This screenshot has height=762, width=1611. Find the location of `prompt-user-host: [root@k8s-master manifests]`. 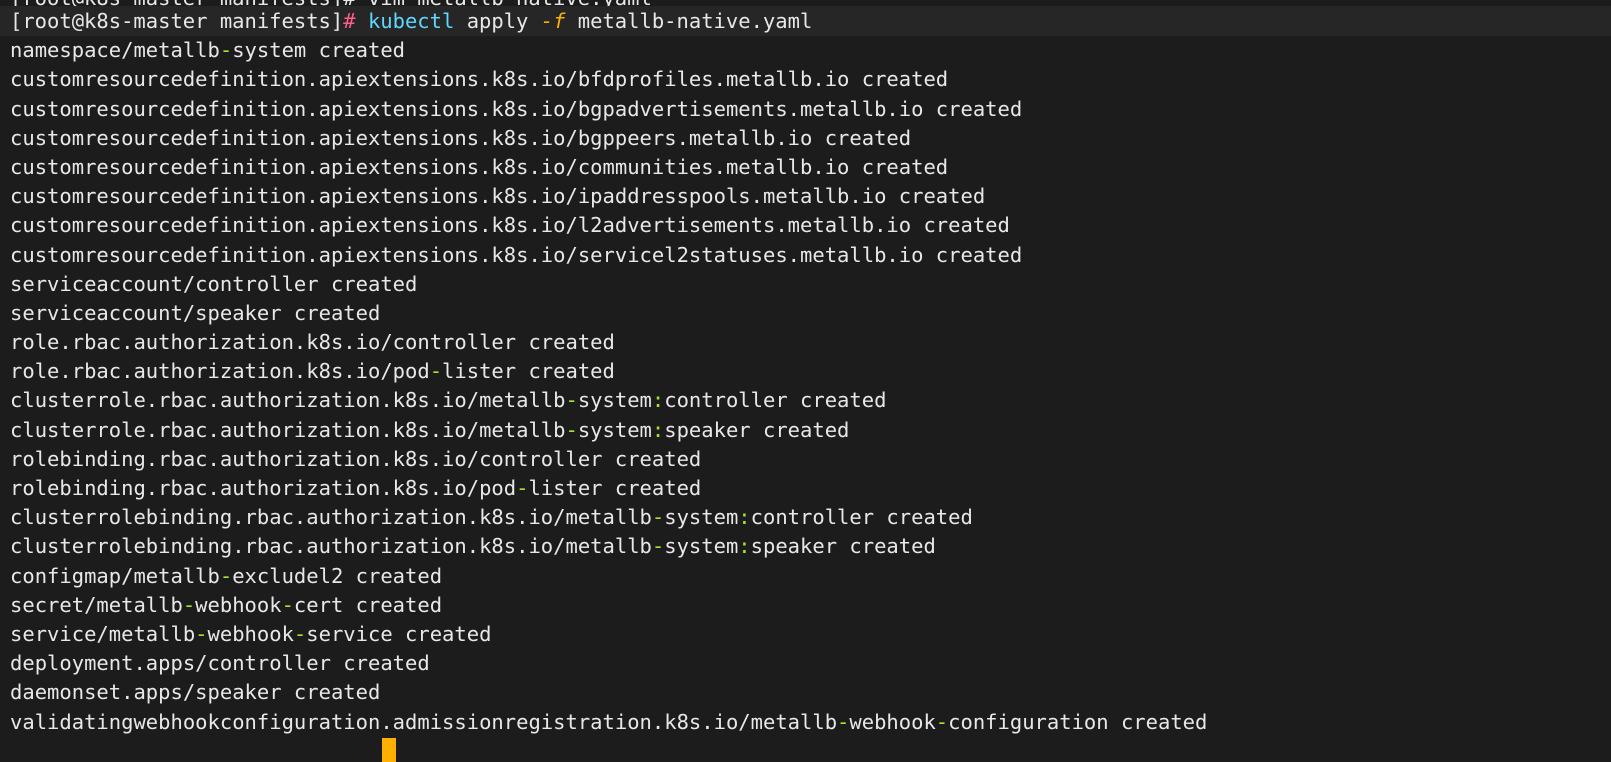

prompt-user-host: [root@k8s-master manifests] is located at coordinates (177, 21).